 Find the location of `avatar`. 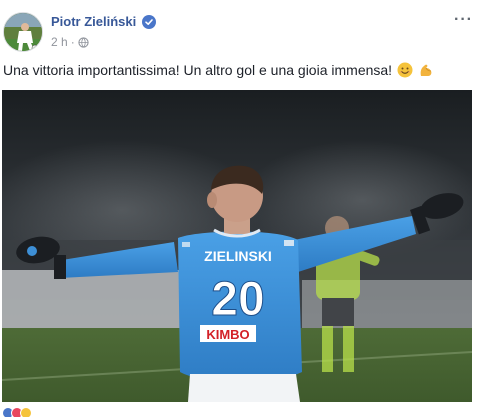

avatar is located at coordinates (23, 32).